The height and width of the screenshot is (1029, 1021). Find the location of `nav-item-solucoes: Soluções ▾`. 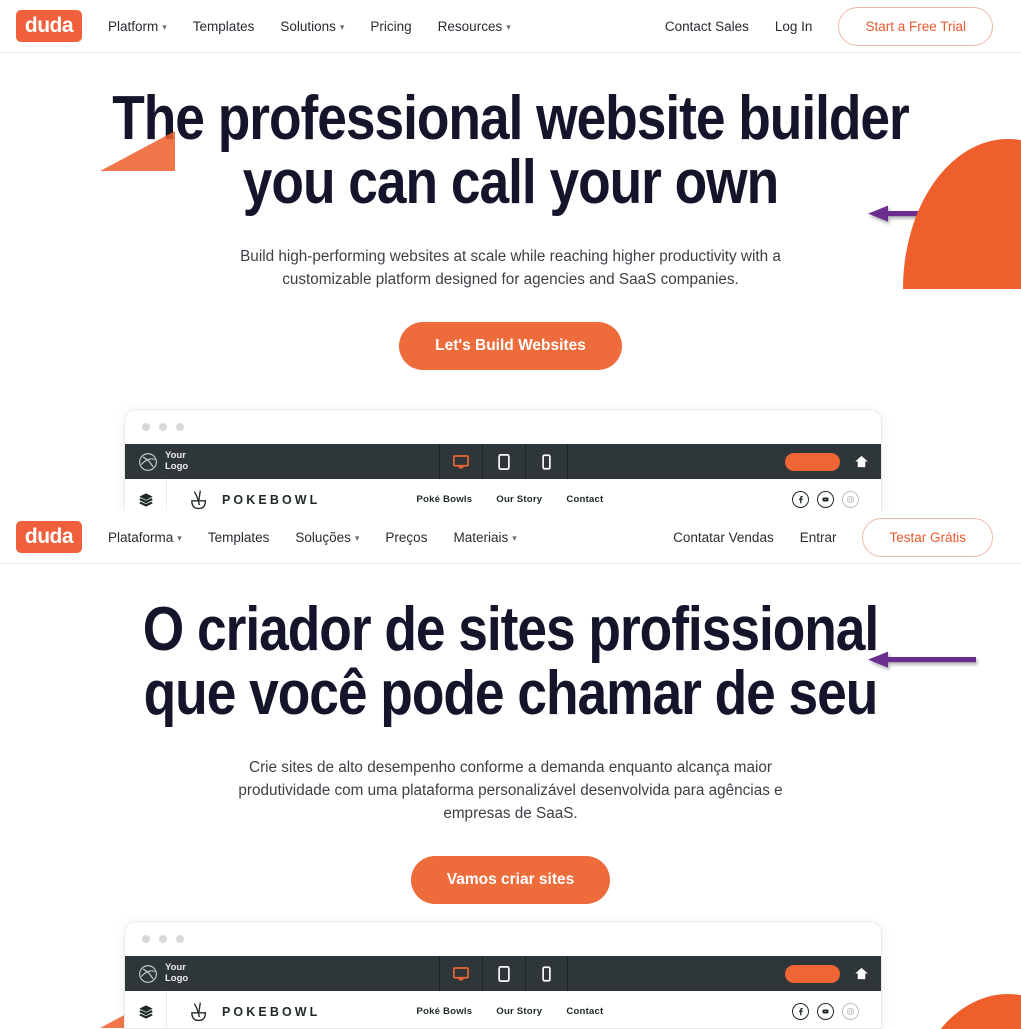

nav-item-solucoes: Soluções ▾ is located at coordinates (327, 537).